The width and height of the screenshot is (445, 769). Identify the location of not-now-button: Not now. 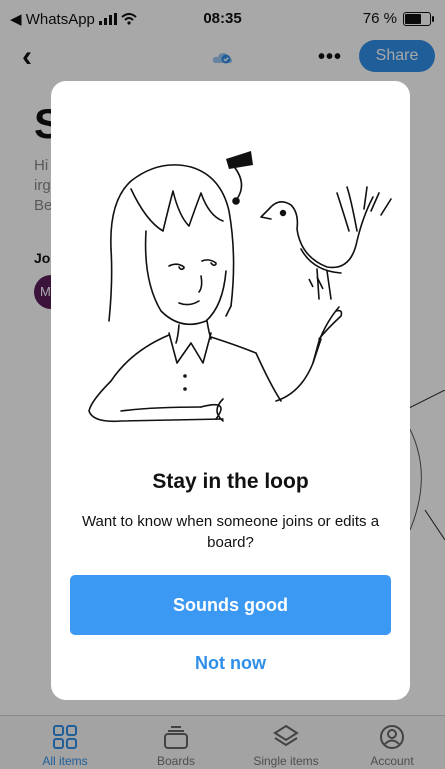
(230, 663).